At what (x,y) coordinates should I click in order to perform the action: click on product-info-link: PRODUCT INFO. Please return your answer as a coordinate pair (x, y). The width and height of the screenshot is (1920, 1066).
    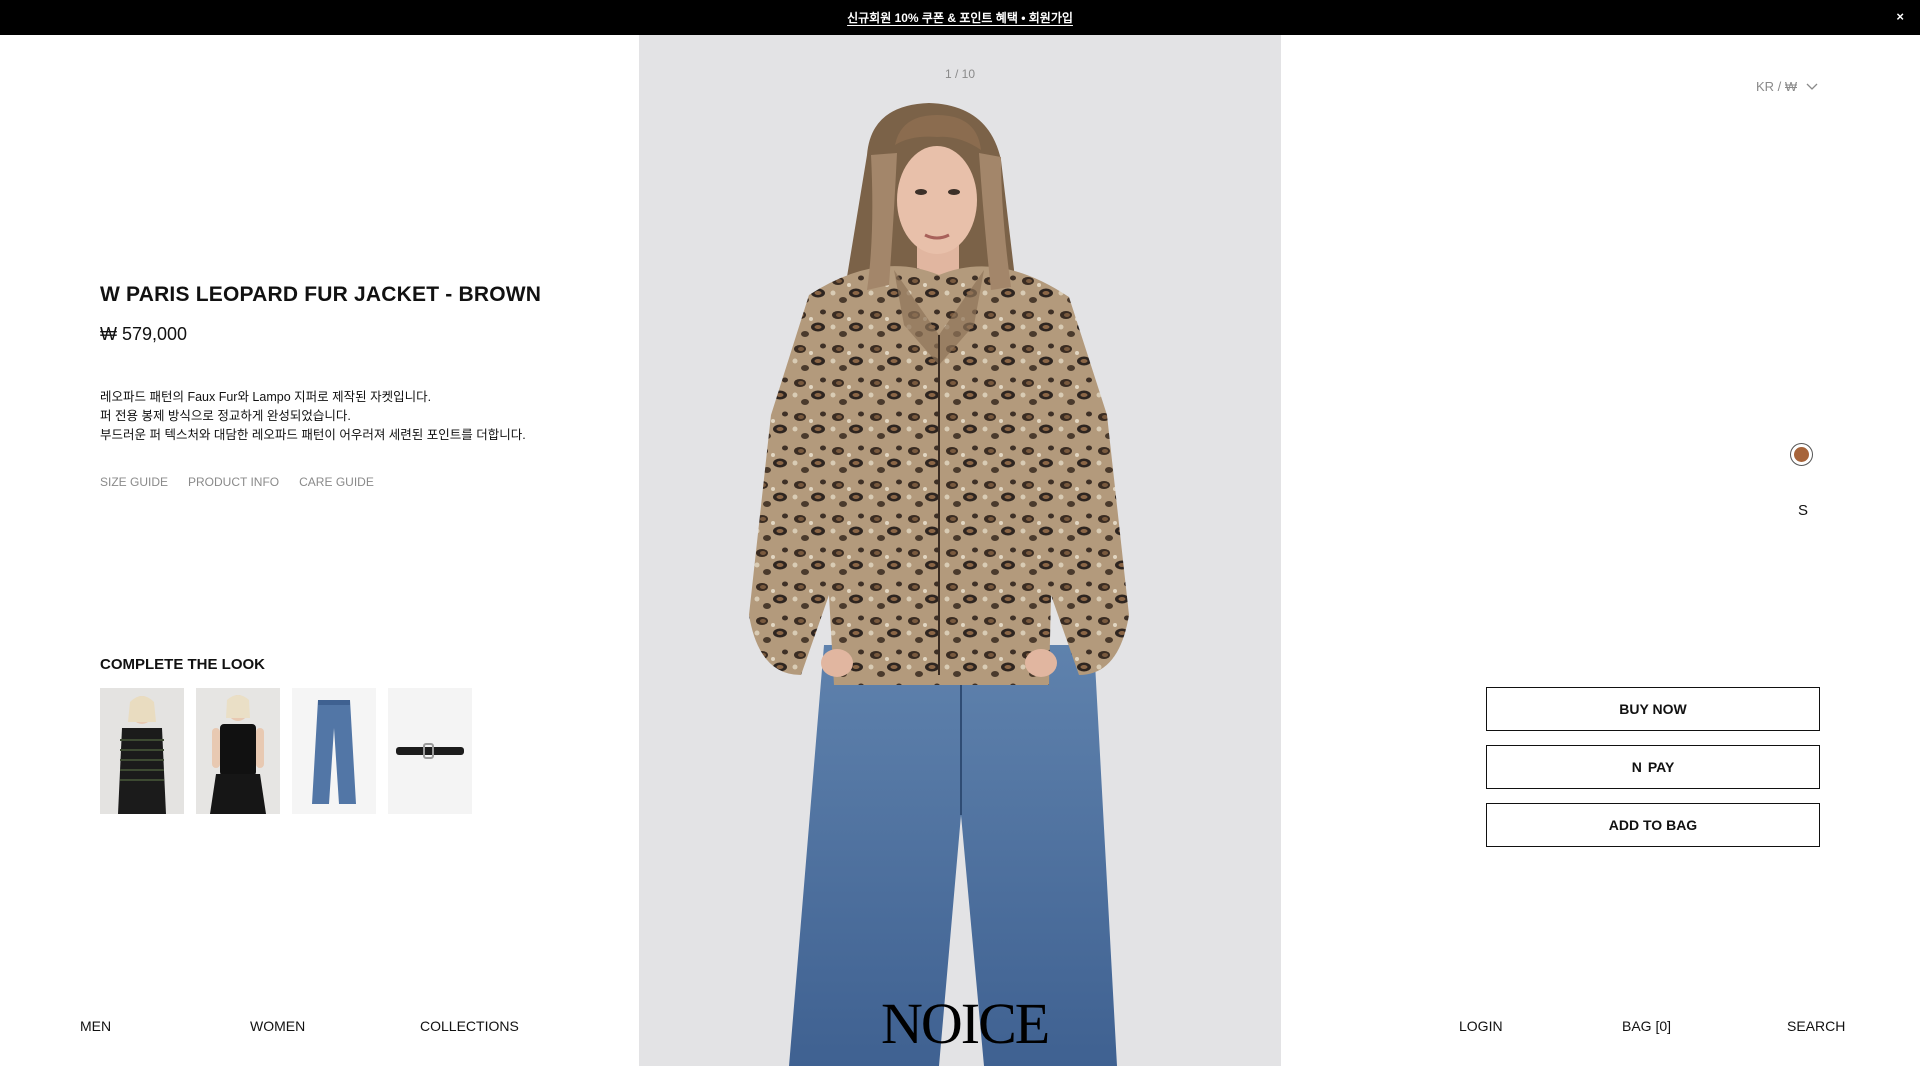
    Looking at the image, I should click on (233, 482).